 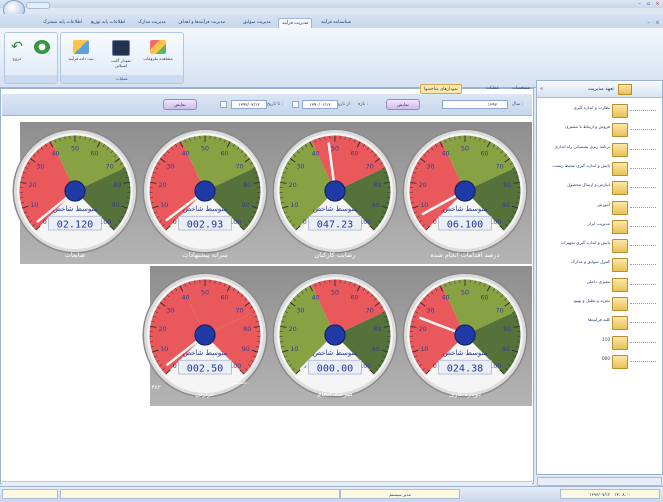 I want to click on minimize-icon: –, so click(x=639, y=4).